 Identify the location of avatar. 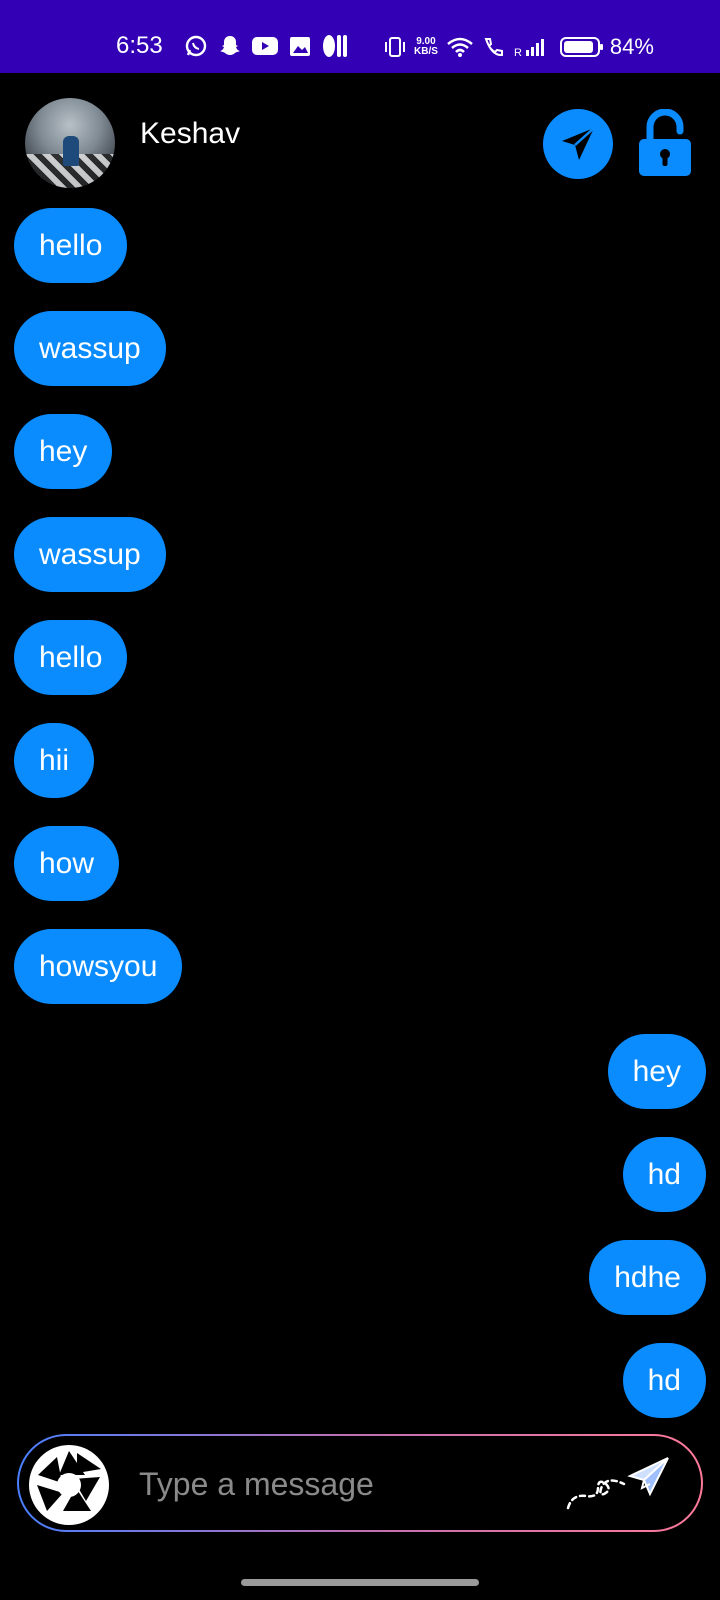
(70, 143).